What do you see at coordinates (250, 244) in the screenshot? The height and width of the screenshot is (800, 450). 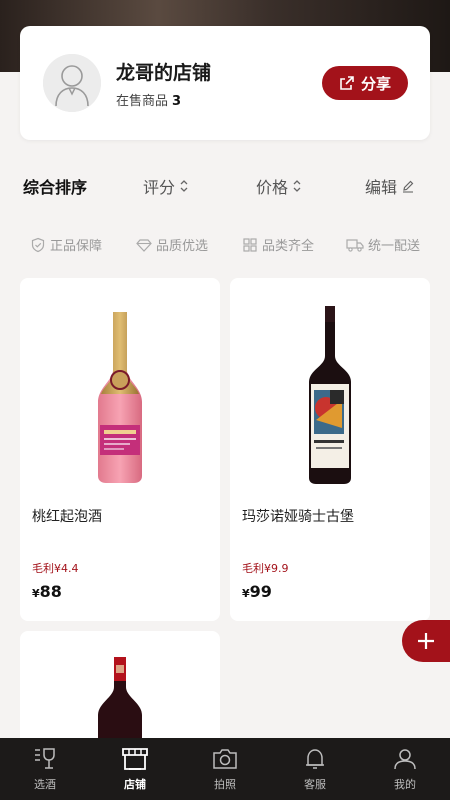 I see `grid-icon` at bounding box center [250, 244].